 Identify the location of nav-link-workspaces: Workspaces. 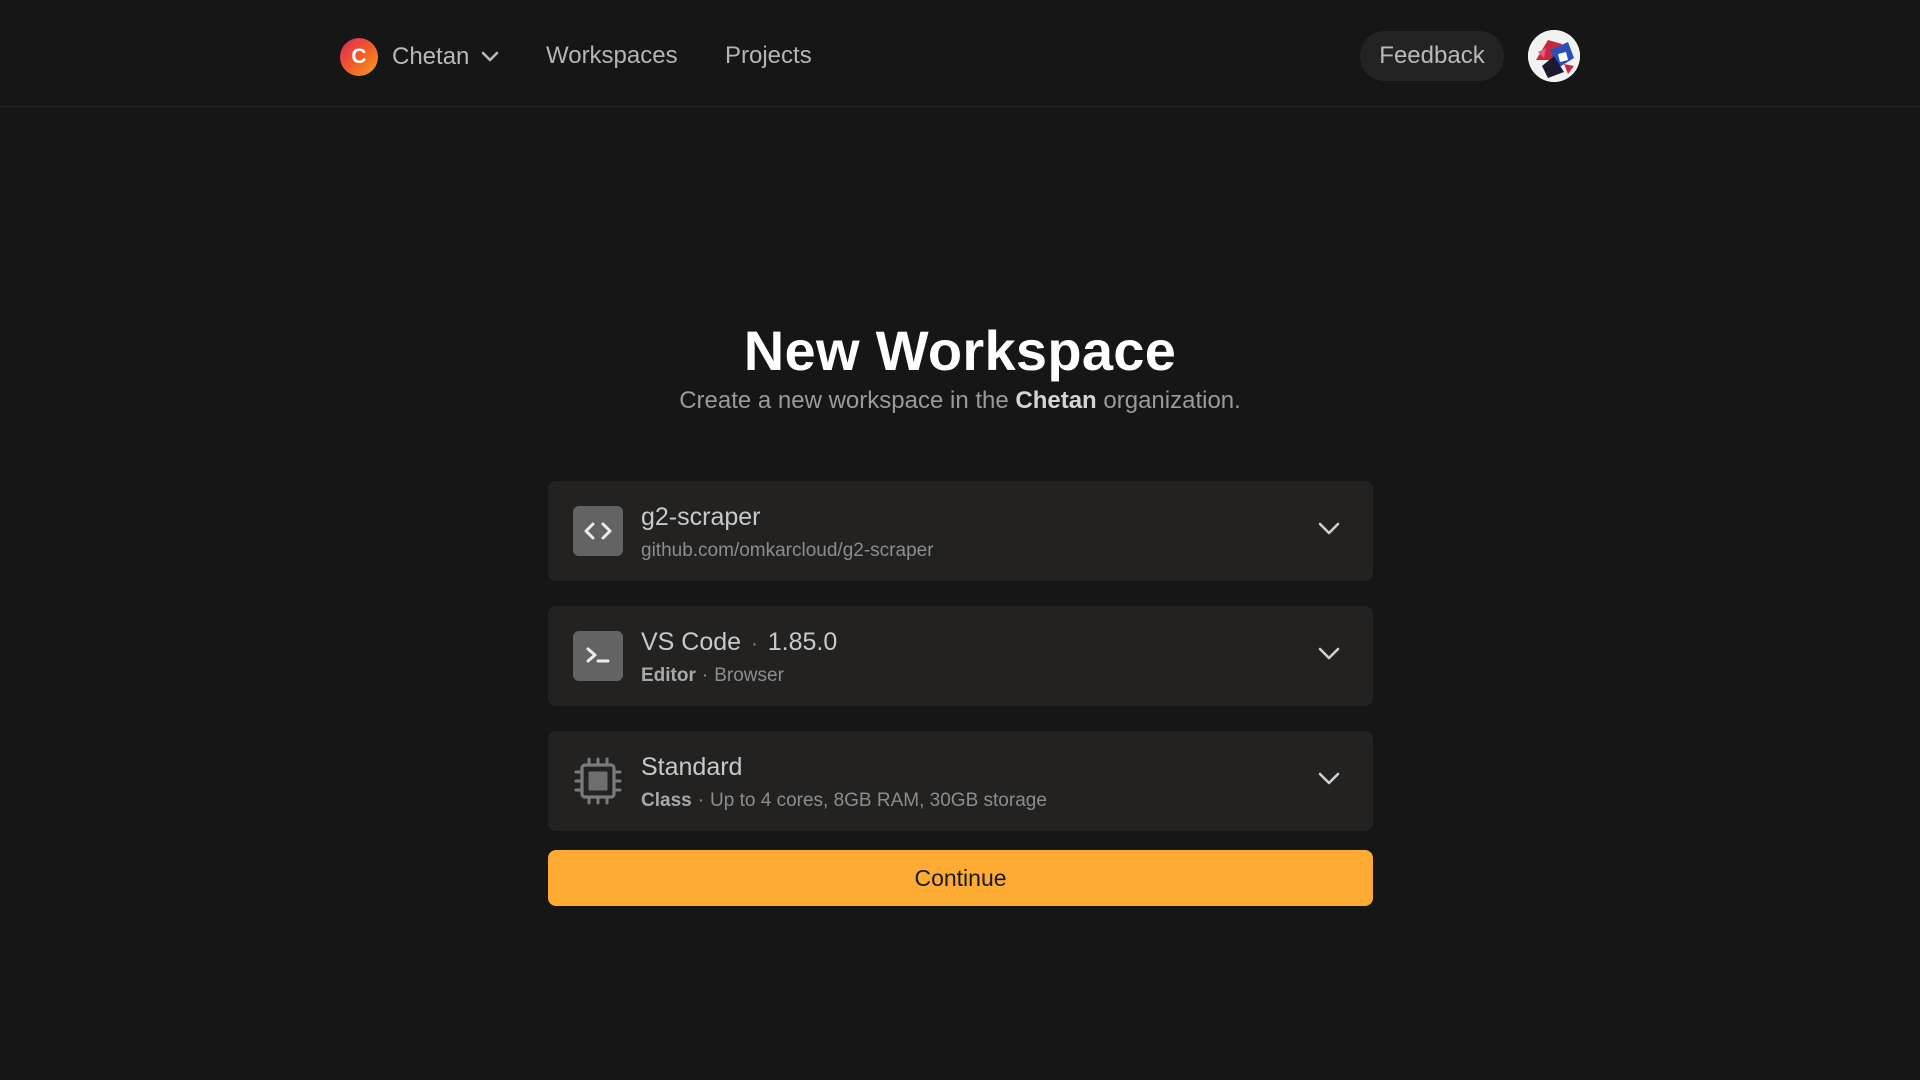
(612, 56).